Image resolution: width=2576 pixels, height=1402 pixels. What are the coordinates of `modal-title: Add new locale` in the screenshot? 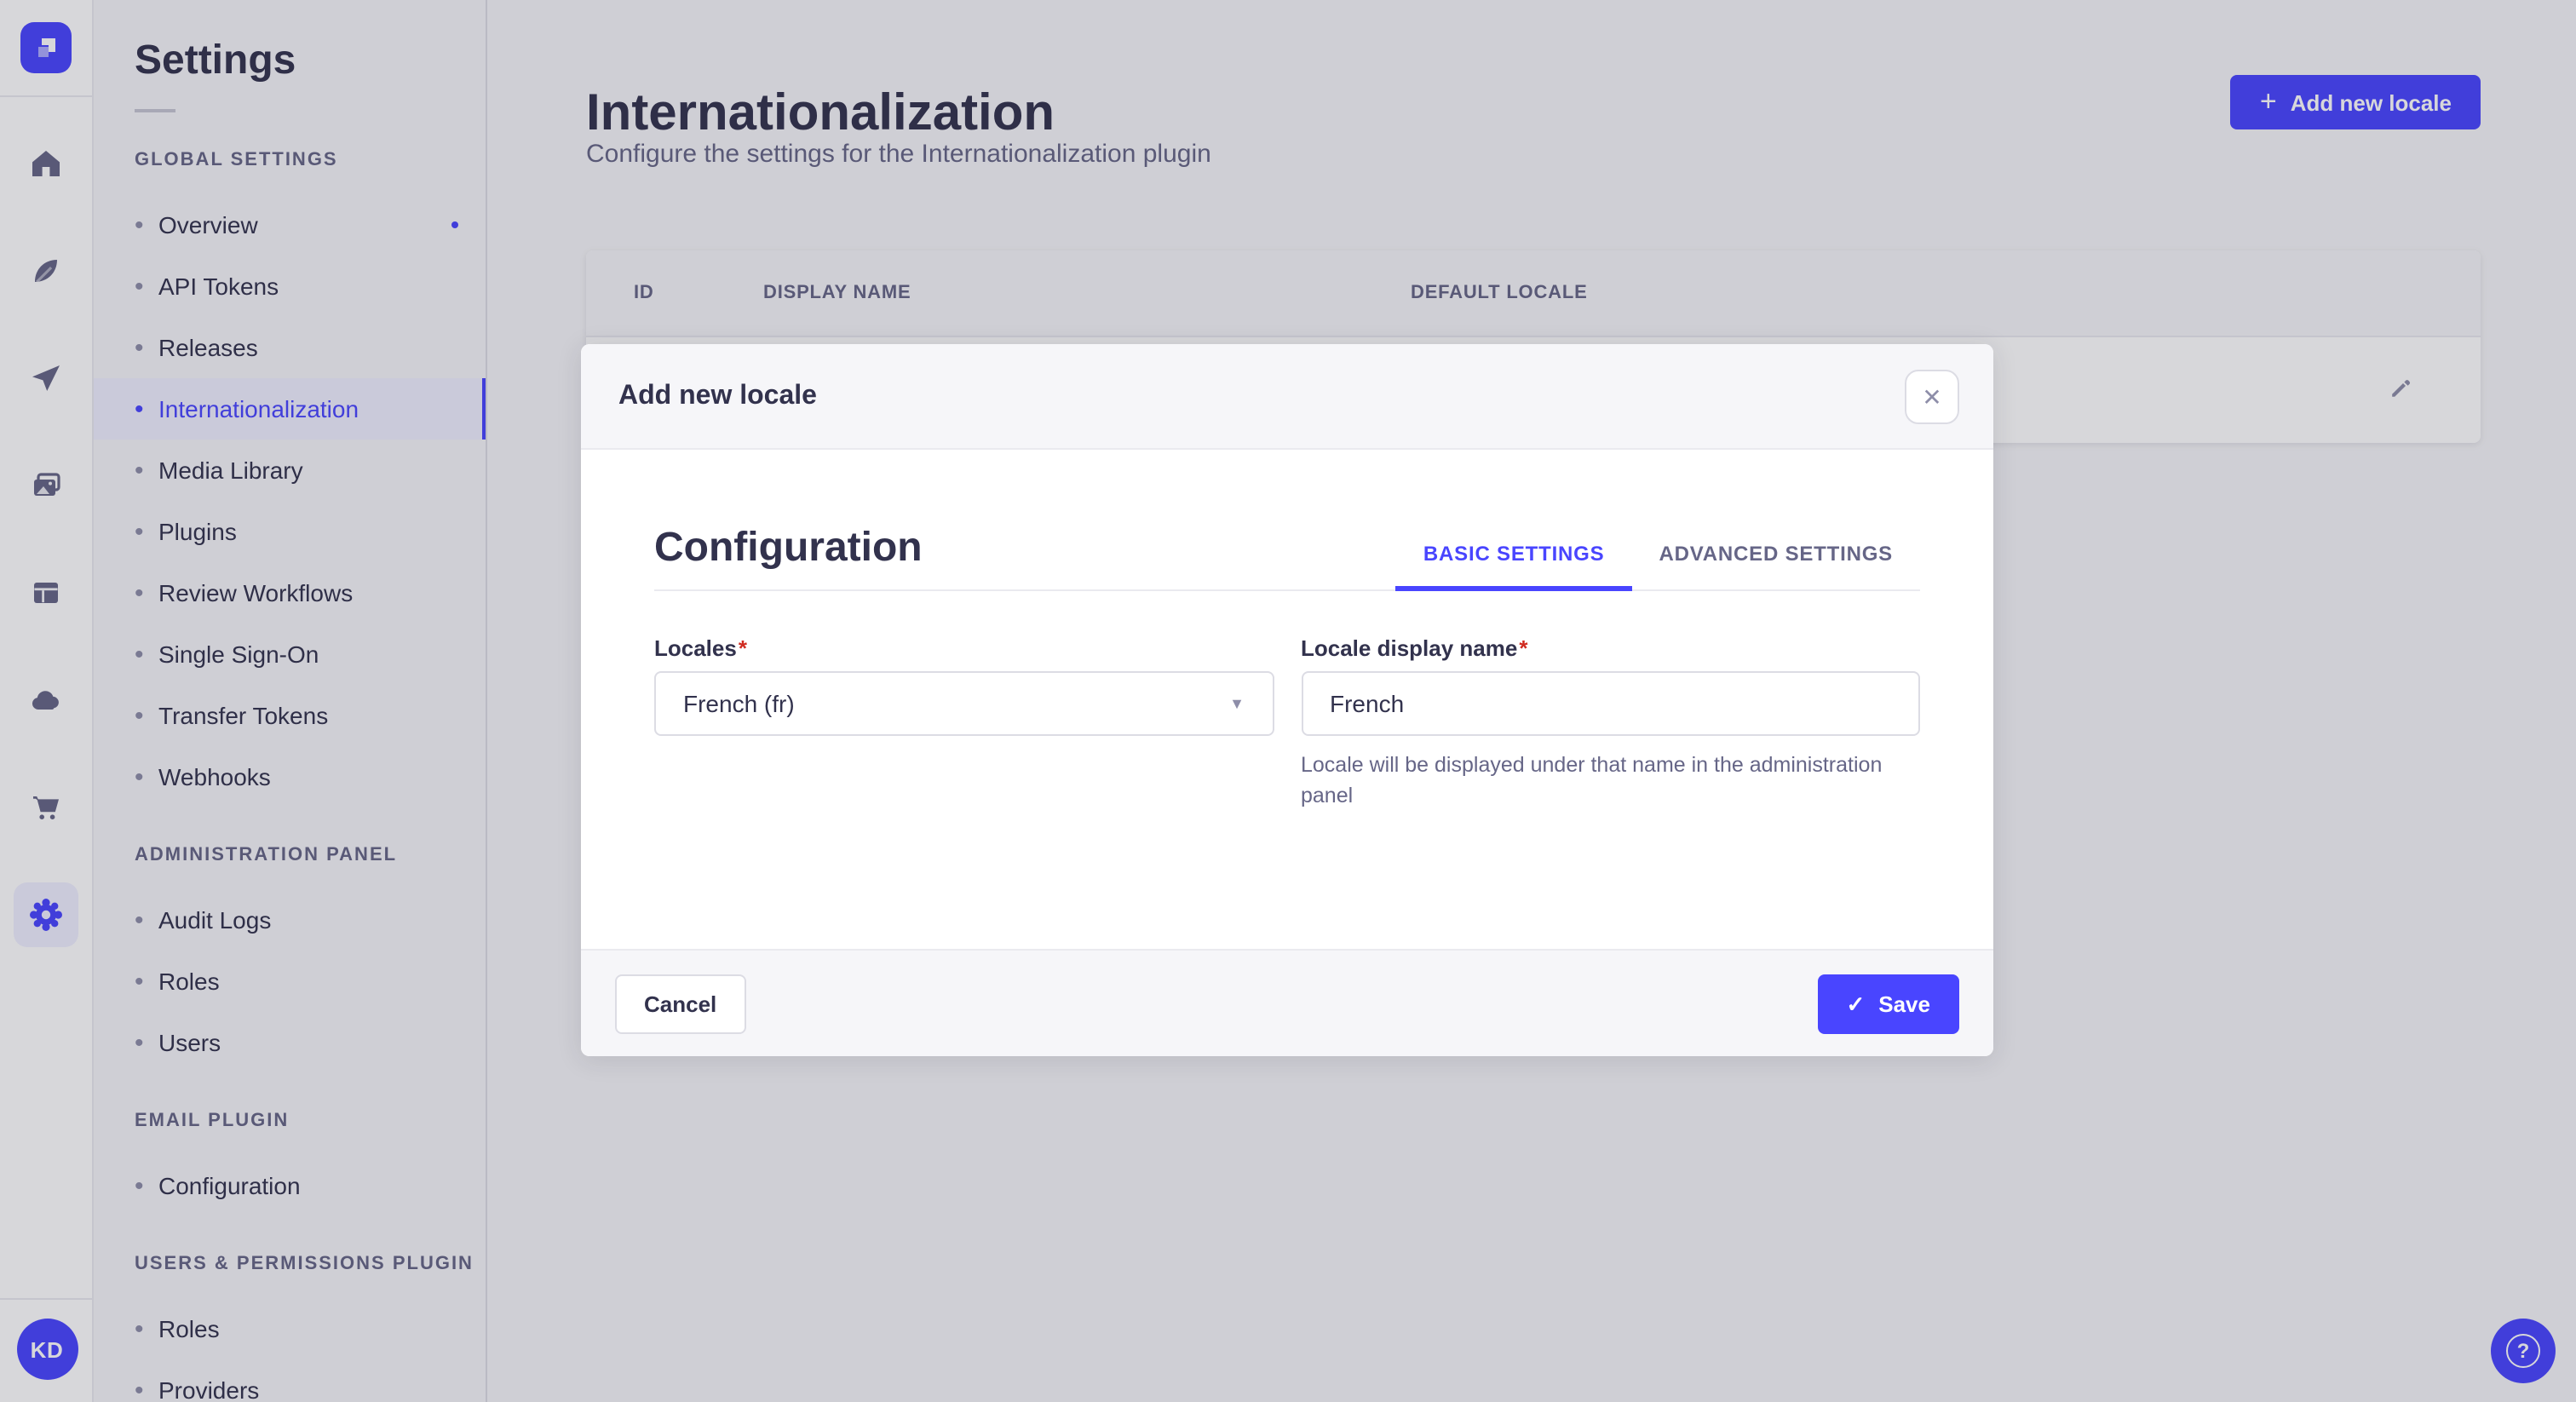 It's located at (718, 395).